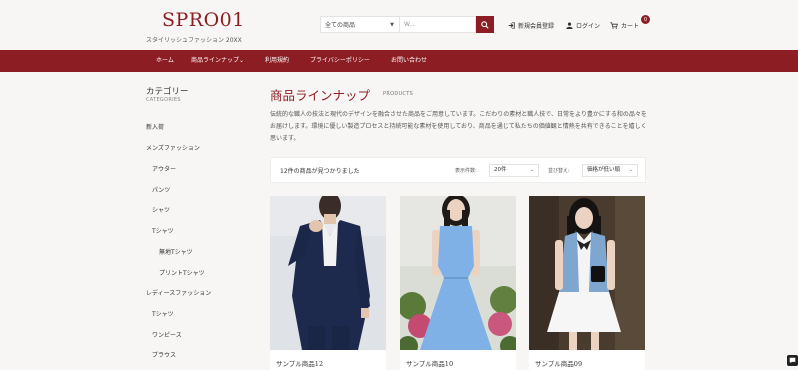 The height and width of the screenshot is (370, 798). What do you see at coordinates (536, 26) in the screenshot?
I see `register-link-label: 新規会員登録` at bounding box center [536, 26].